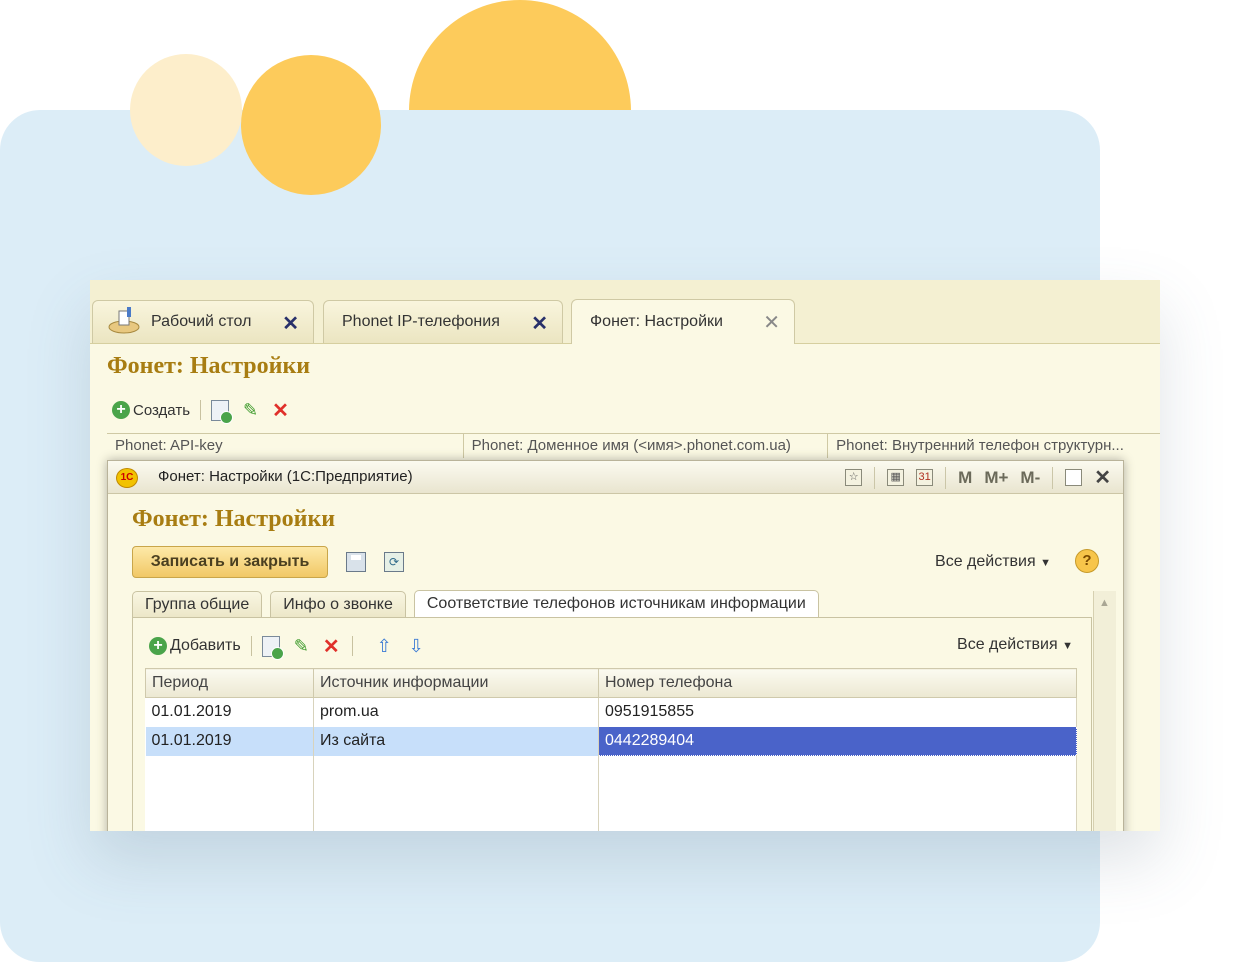 This screenshot has width=1240, height=974. Describe the element at coordinates (1104, 603) in the screenshot. I see `scroll-up-icon: ▲` at that location.